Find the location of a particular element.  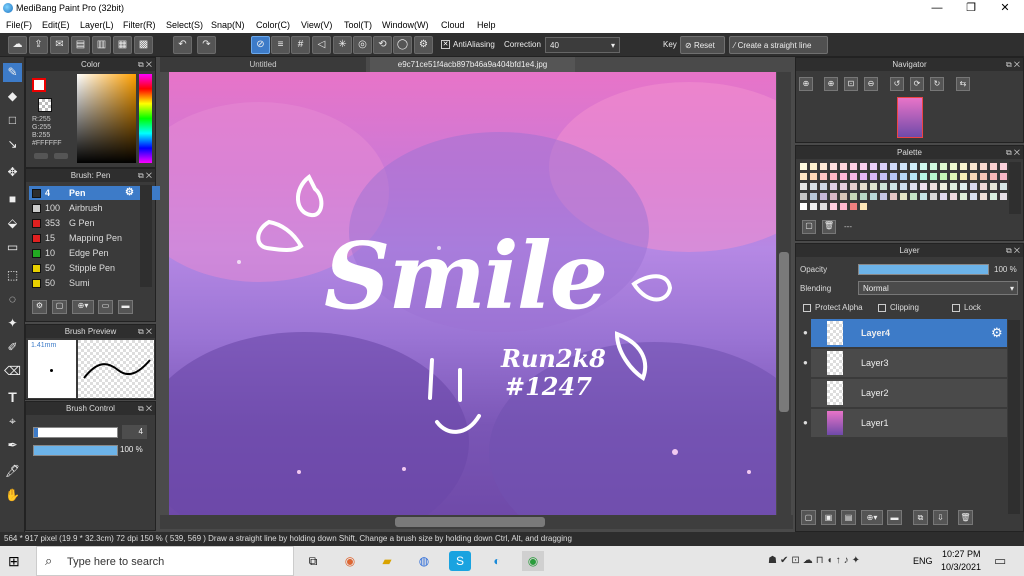

reset-button: ⊘ Reset is located at coordinates (702, 45).